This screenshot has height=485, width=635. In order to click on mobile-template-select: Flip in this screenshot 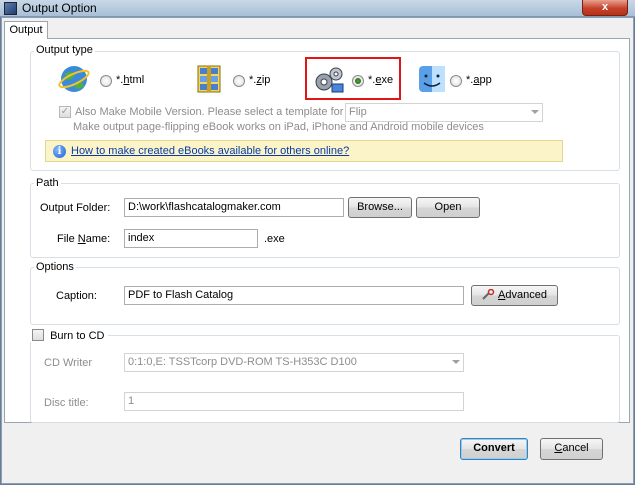, I will do `click(444, 112)`.